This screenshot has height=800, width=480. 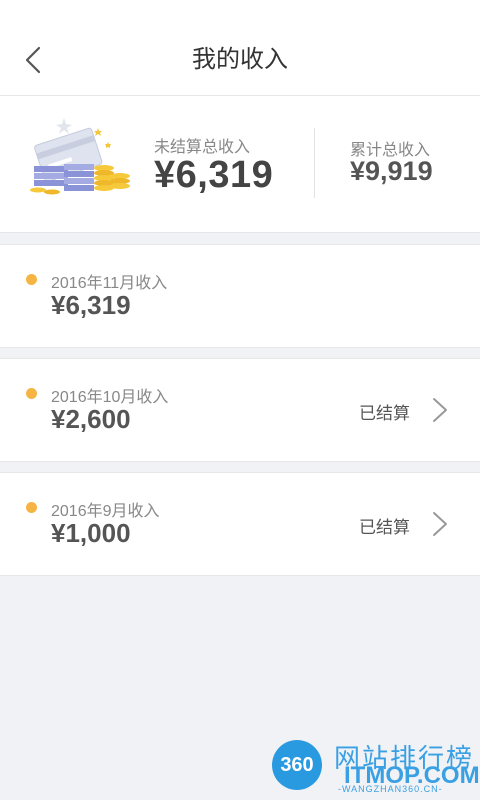 What do you see at coordinates (91, 419) in the screenshot?
I see `month-income-amount: ¥2,600` at bounding box center [91, 419].